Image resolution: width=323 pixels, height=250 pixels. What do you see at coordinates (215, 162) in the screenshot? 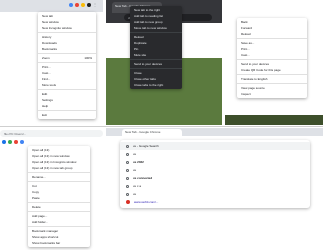
I see `suggestion-row: ve 2022` at bounding box center [215, 162].